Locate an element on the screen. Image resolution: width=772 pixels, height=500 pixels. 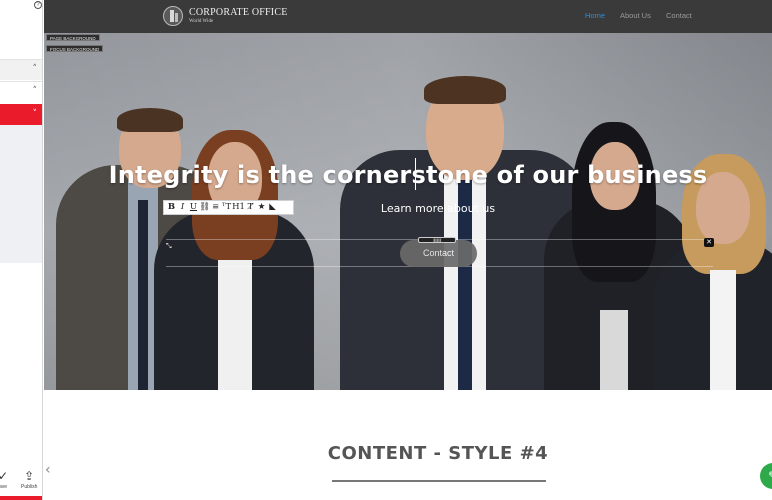
text-cursor is located at coordinates (415, 174).